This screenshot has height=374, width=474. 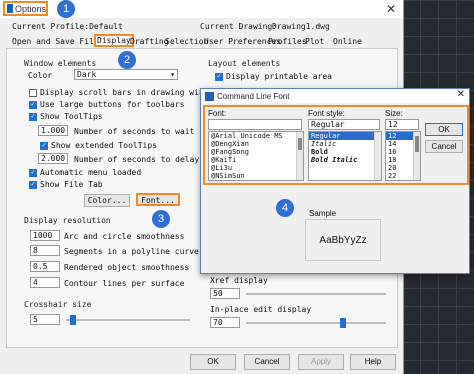 I want to click on list-item: Bold Italic, so click(x=345, y=160).